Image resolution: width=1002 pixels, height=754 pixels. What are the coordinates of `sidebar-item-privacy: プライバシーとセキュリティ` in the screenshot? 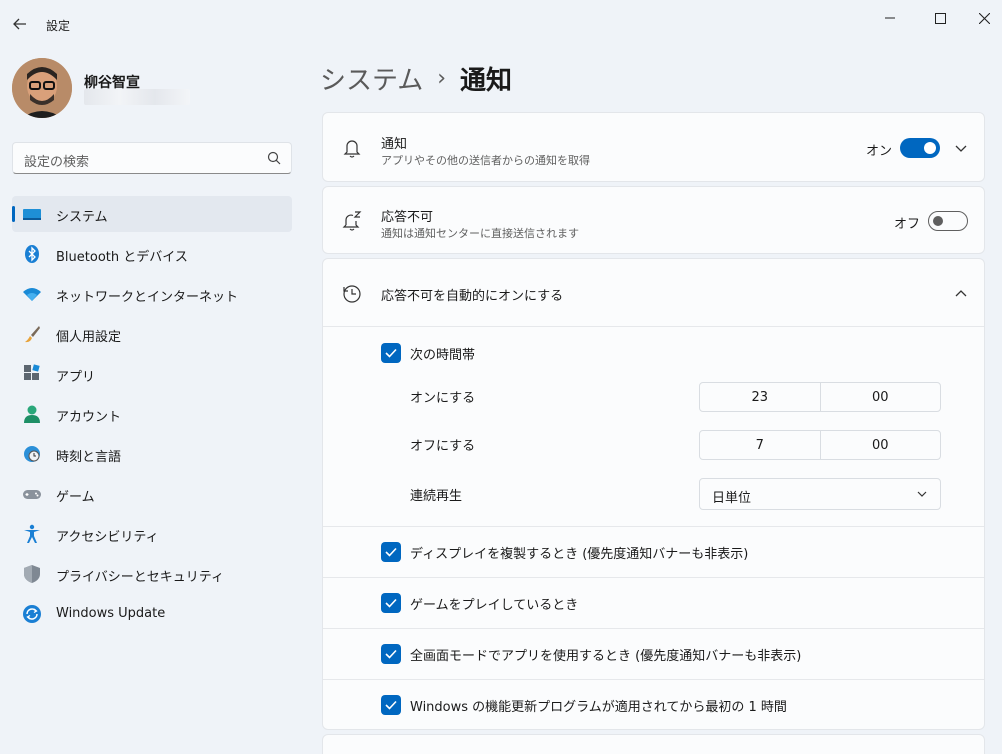 It's located at (152, 574).